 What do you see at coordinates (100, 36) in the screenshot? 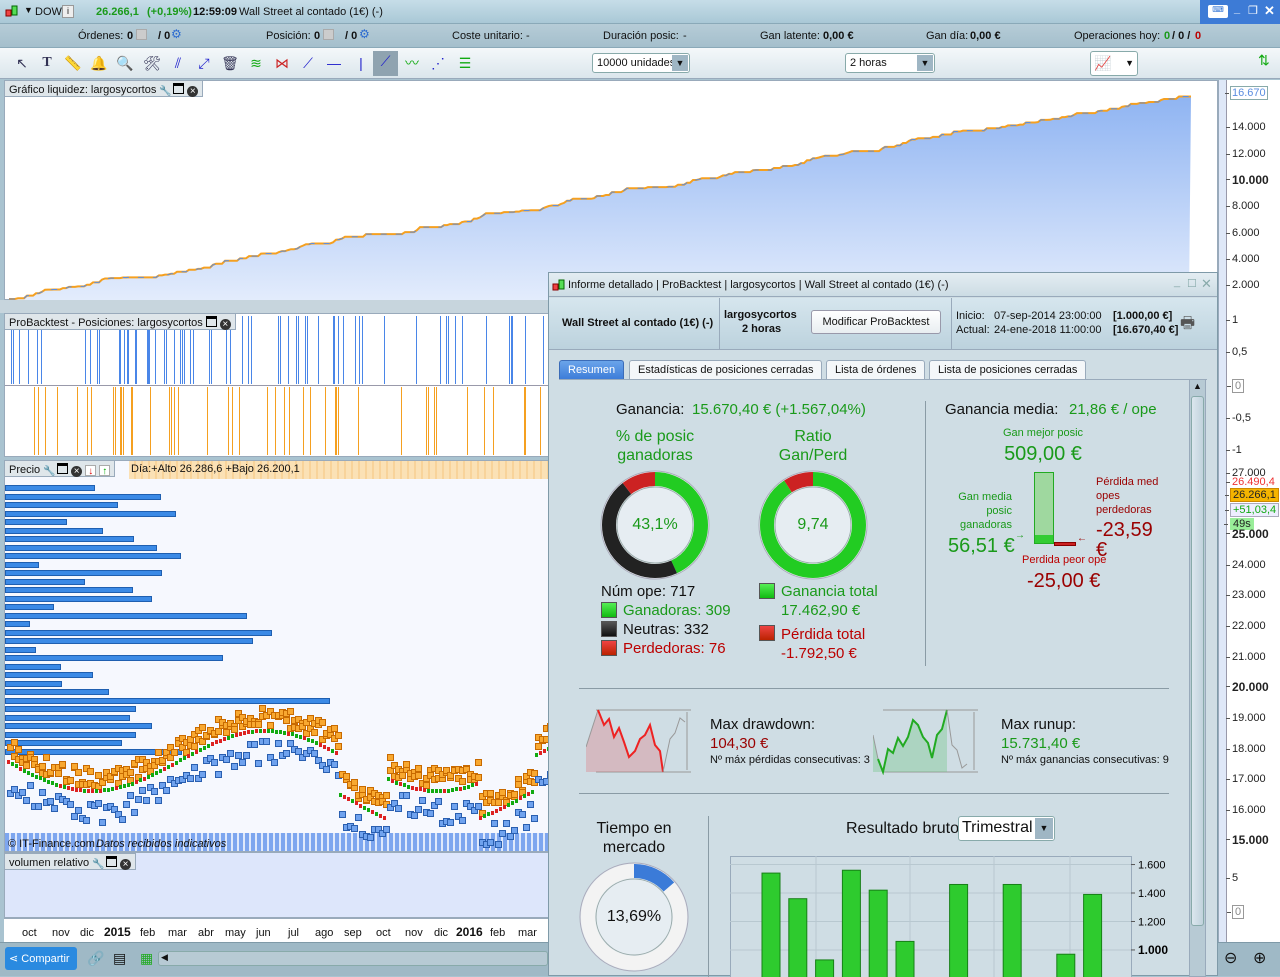
I see `ordenes-label: Órdenes:` at bounding box center [100, 36].